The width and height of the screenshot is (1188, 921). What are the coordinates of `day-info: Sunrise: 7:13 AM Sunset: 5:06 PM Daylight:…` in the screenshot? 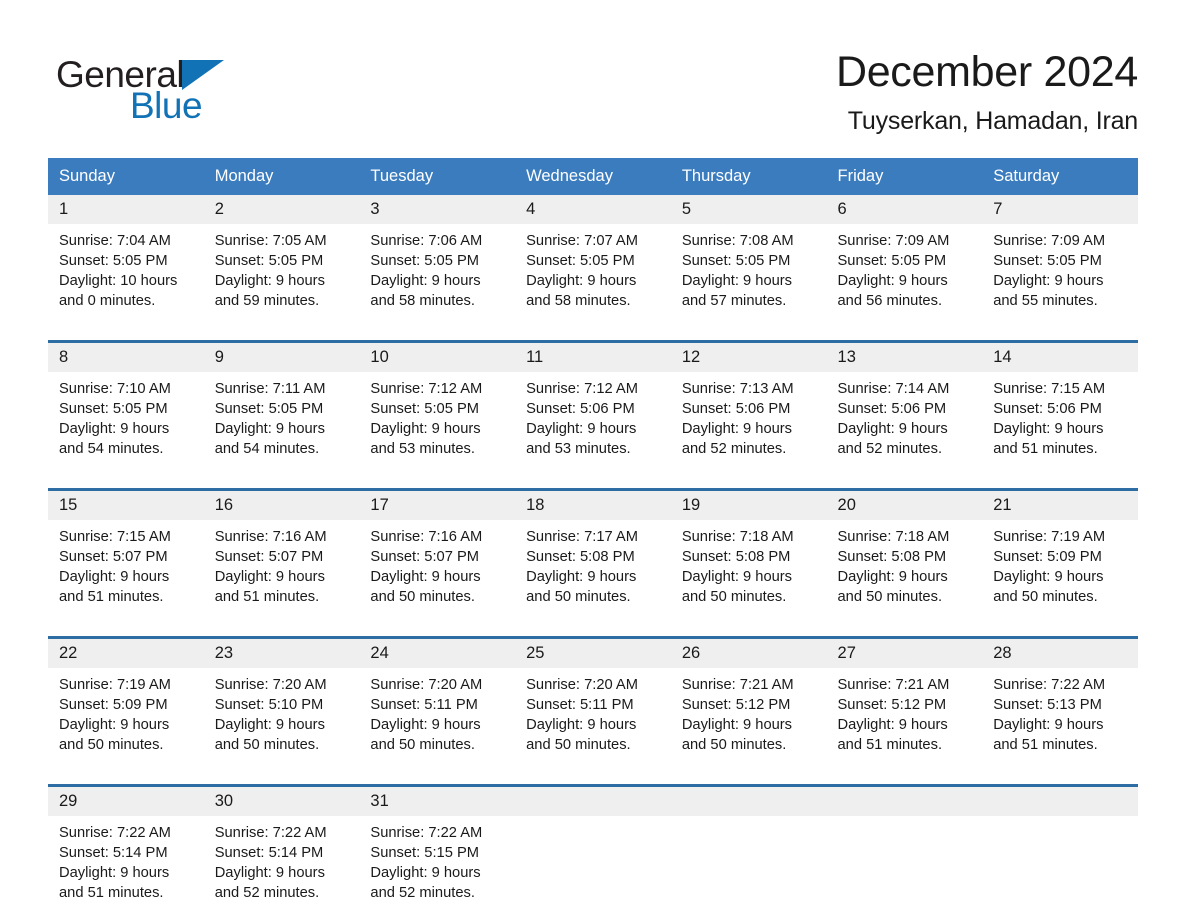 It's located at (749, 415).